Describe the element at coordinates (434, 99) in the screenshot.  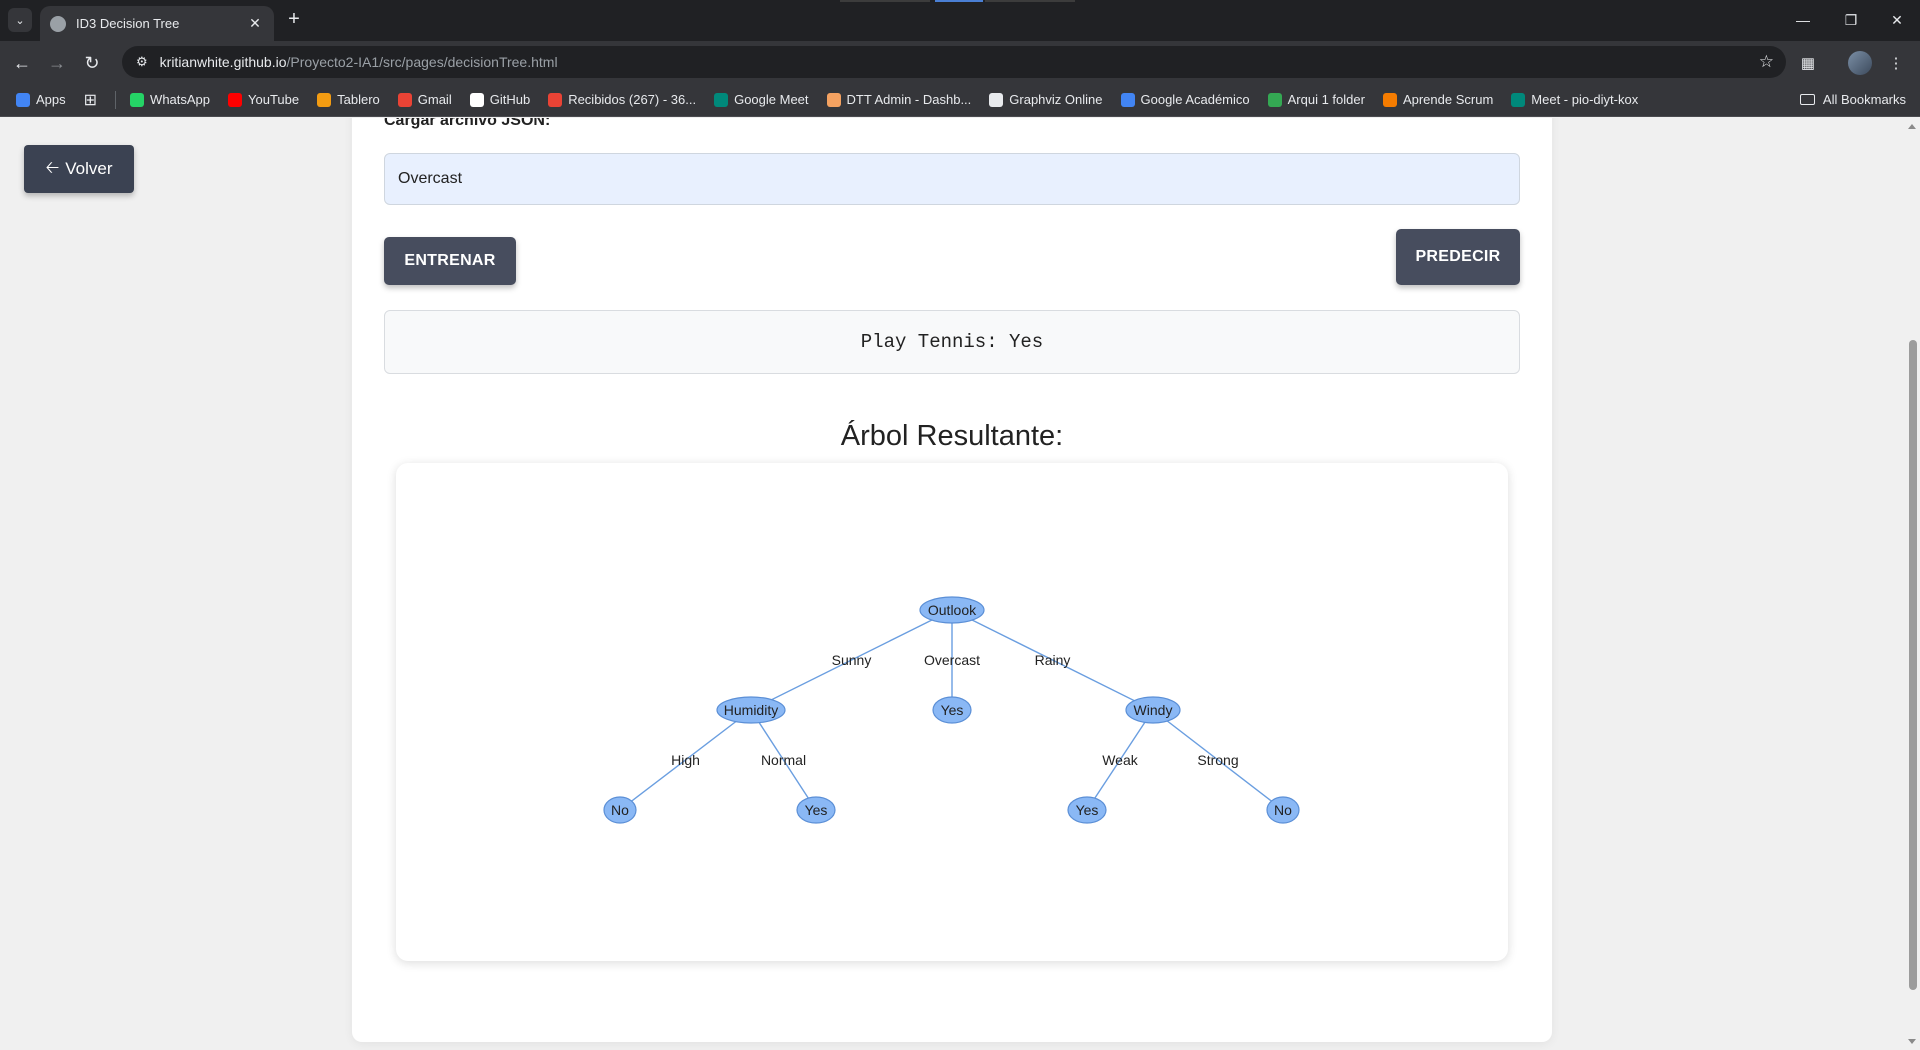
I see `bookmark-label: Gmail` at that location.